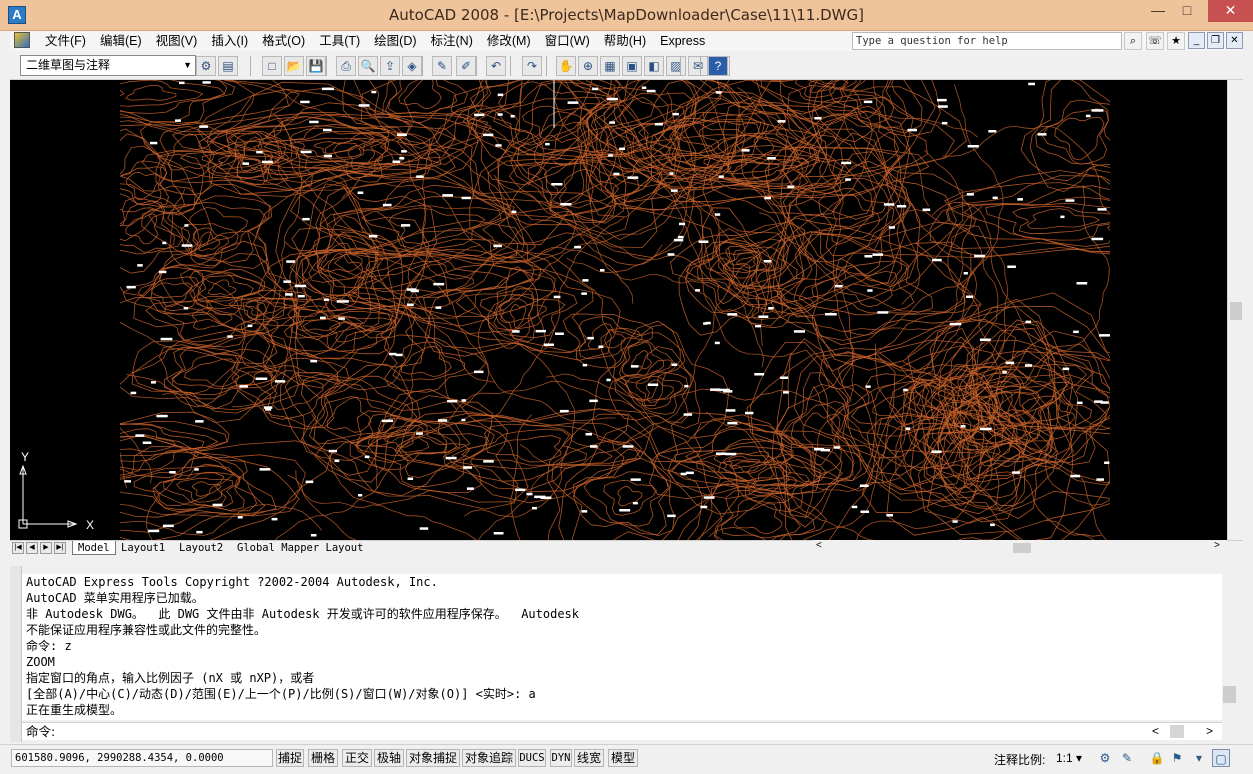  What do you see at coordinates (567, 41) in the screenshot?
I see `menu-item: 窗口(W)` at bounding box center [567, 41].